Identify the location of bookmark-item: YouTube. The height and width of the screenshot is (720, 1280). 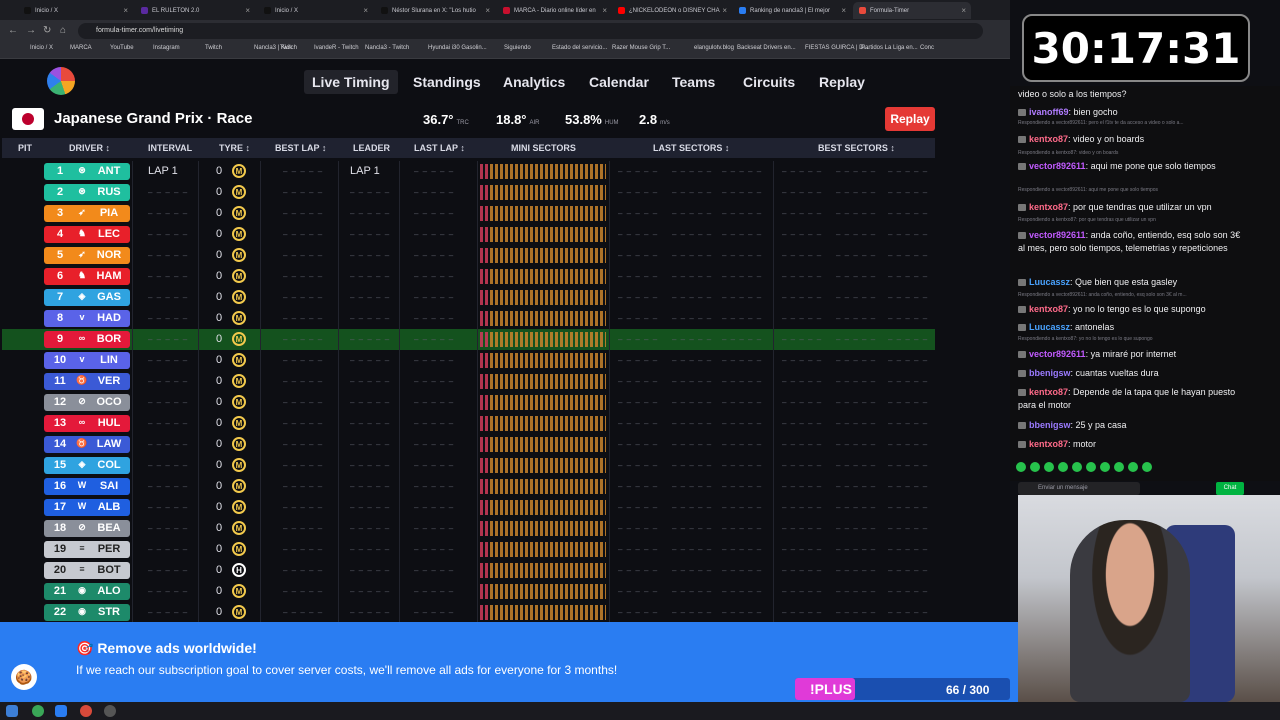
(122, 48).